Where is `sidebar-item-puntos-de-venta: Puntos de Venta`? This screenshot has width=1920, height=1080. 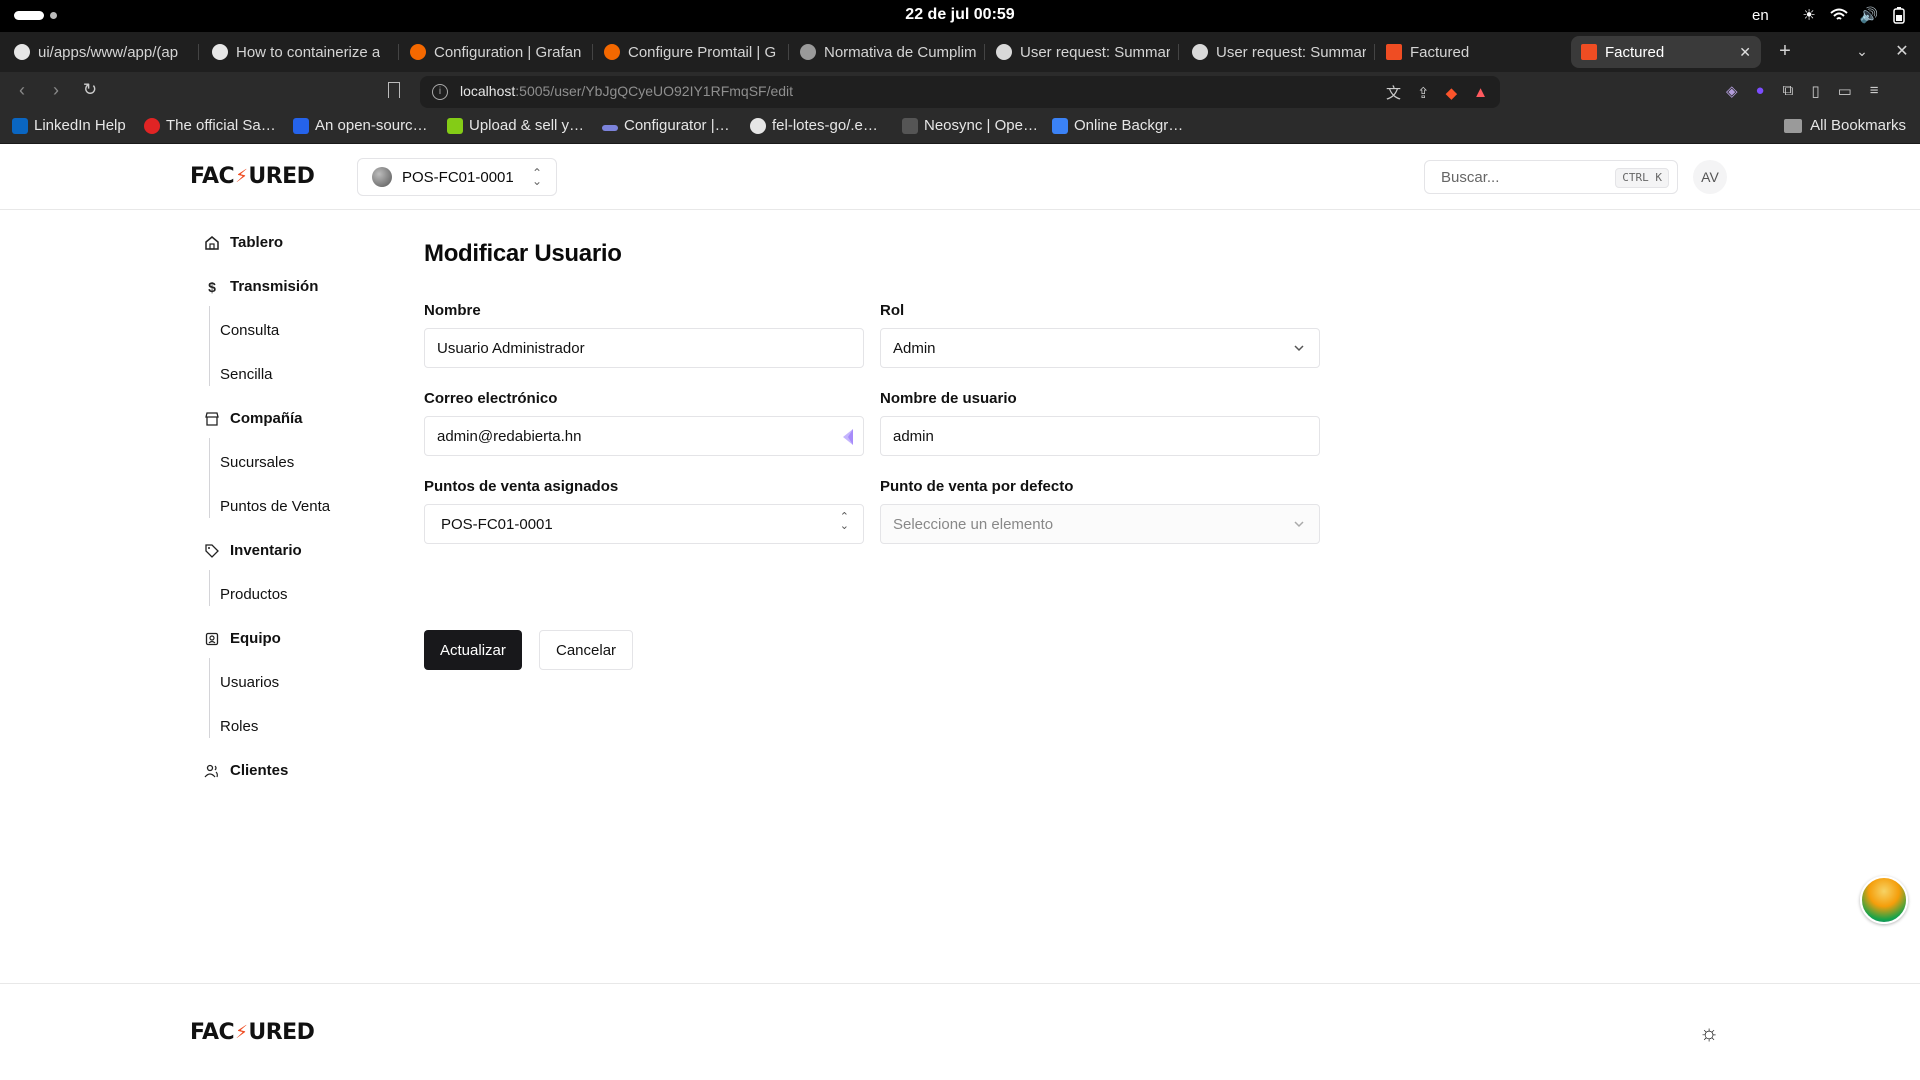
sidebar-item-puntos-de-venta: Puntos de Venta is located at coordinates (275, 506).